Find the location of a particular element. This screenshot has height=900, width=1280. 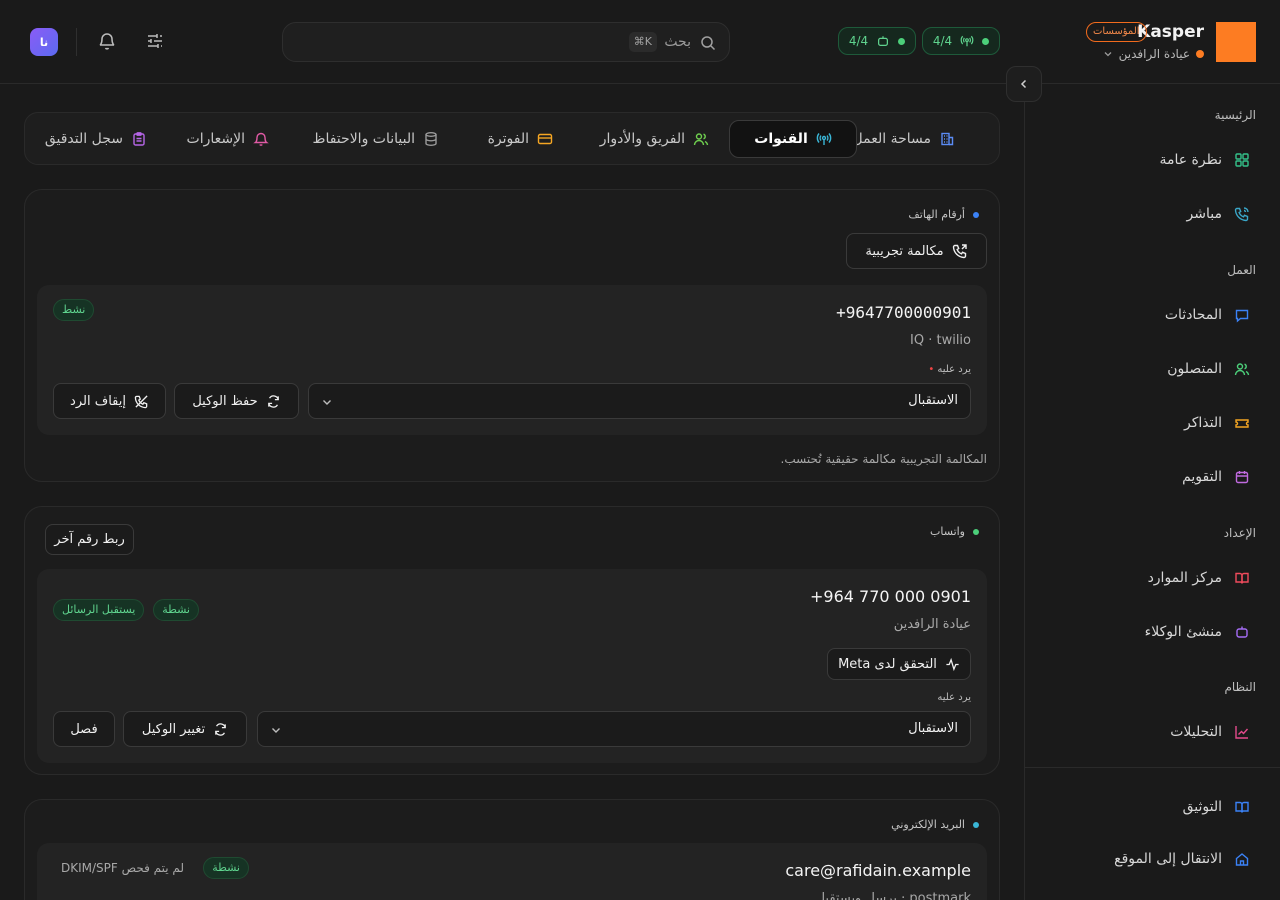

tab-audit-log: سجل التدقيق is located at coordinates (96, 139).